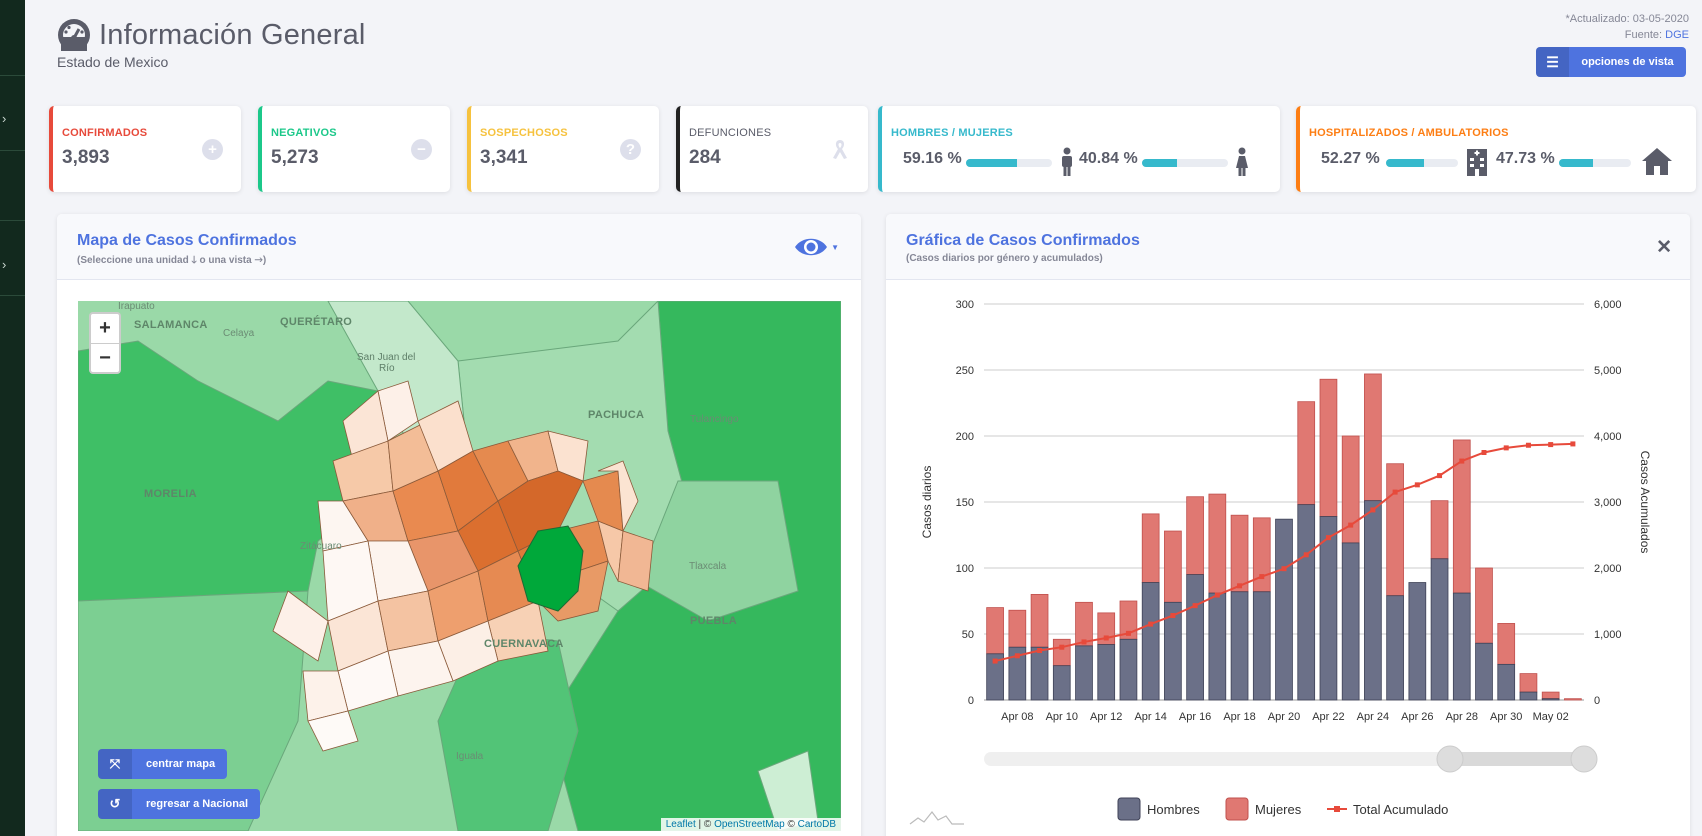  Describe the element at coordinates (1608, 569) in the screenshot. I see `y2-tick-label: 2,000` at that location.